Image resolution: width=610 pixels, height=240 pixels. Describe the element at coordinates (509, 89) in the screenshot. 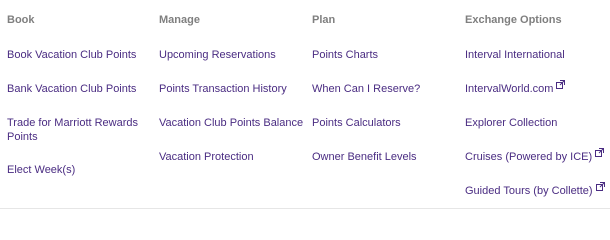

I see `link-label: IntervalWorld.com` at that location.